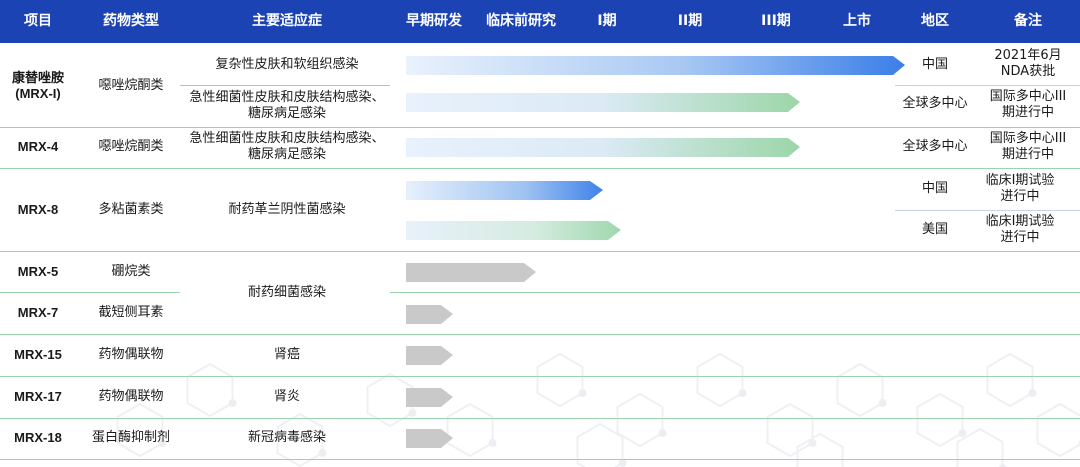 The height and width of the screenshot is (467, 1080). Describe the element at coordinates (429, 355) in the screenshot. I see `progress-bar-mrx15` at that location.